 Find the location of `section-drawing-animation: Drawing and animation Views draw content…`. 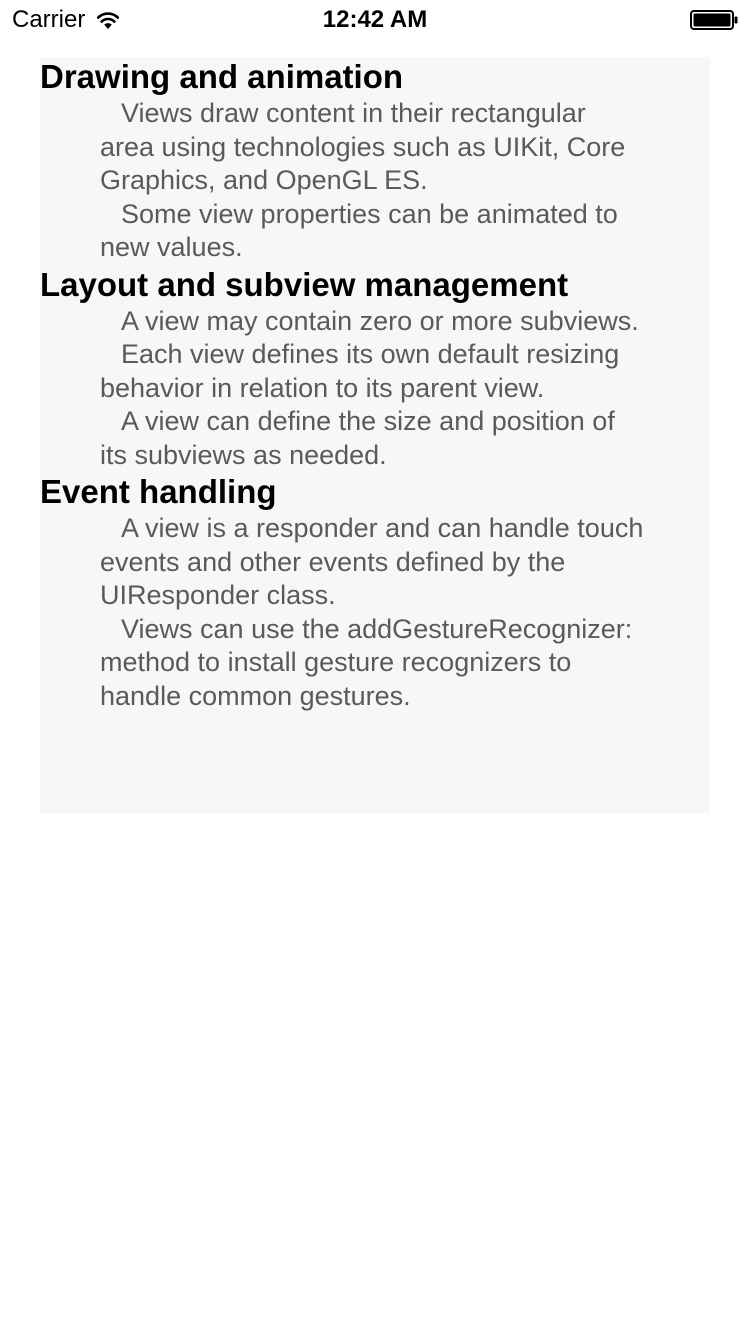

section-drawing-animation: Drawing and animation Views draw content… is located at coordinates (375, 161).